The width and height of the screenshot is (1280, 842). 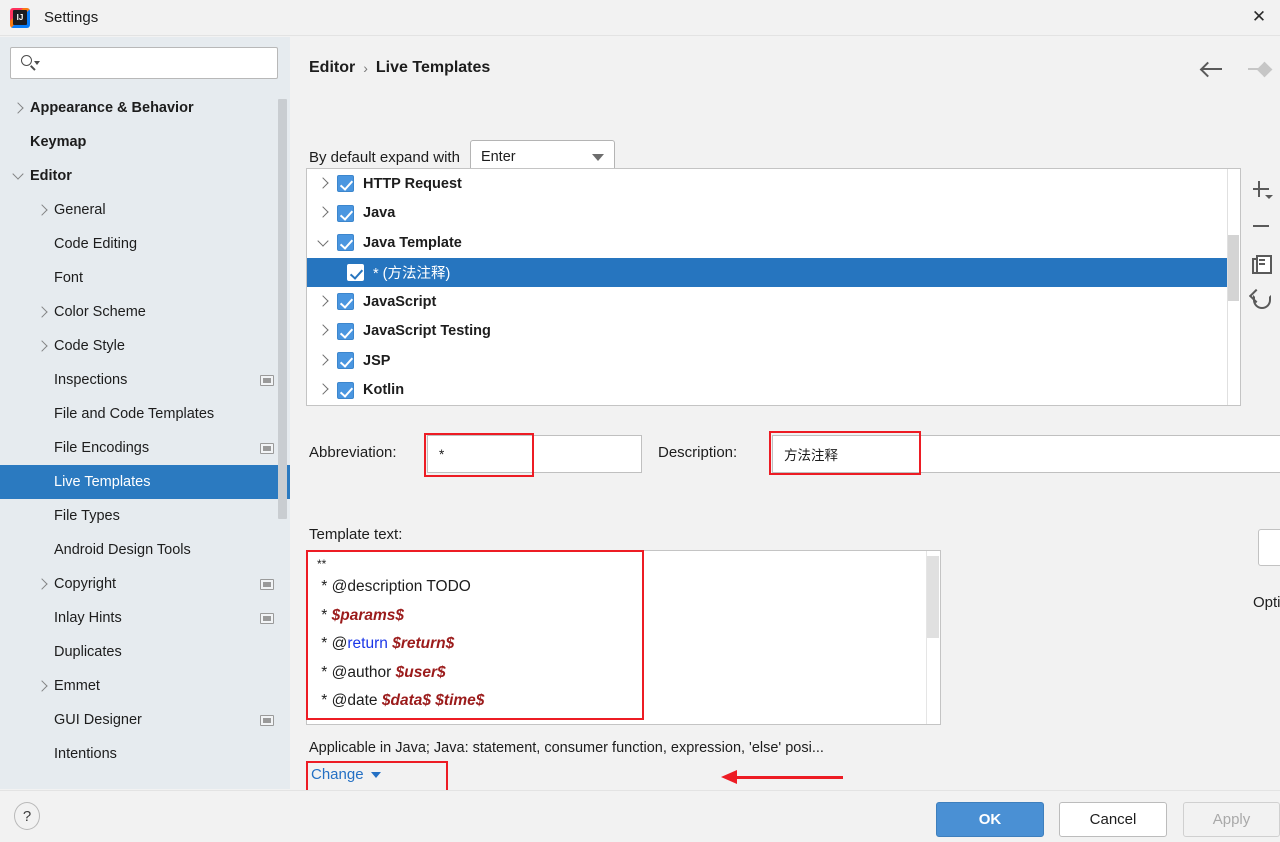 I want to click on annotation-arrow, so click(x=782, y=777).